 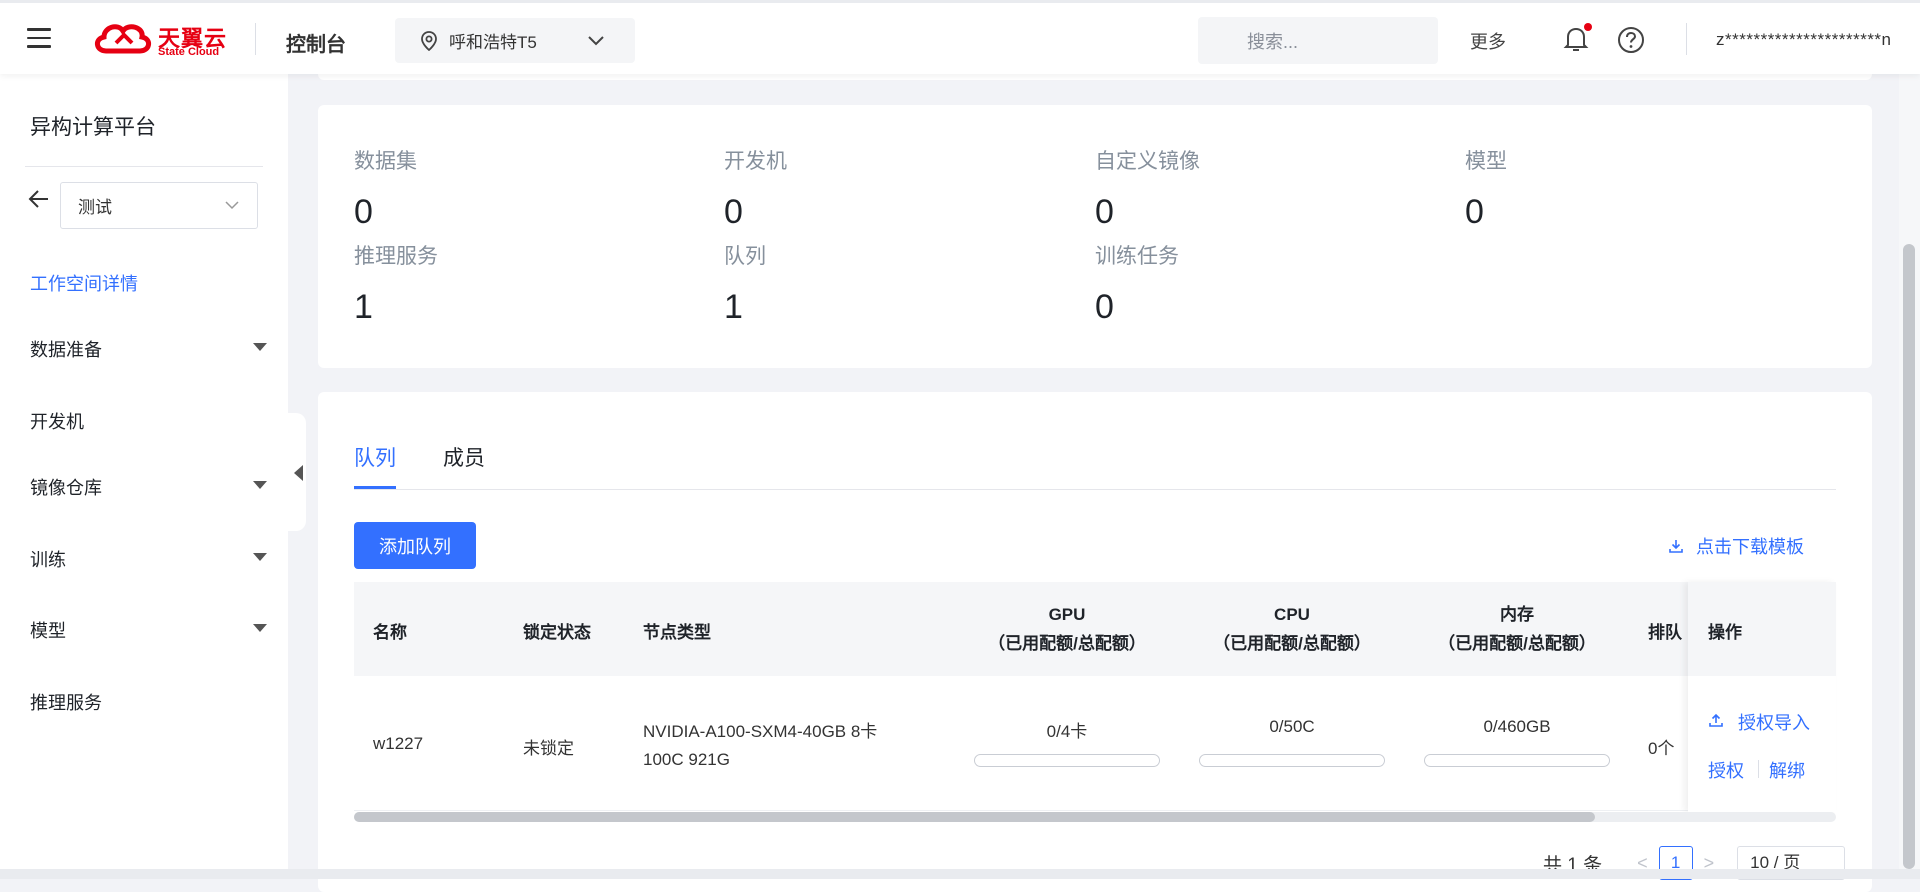 I want to click on col-gpu-title: GPU, so click(x=1067, y=614).